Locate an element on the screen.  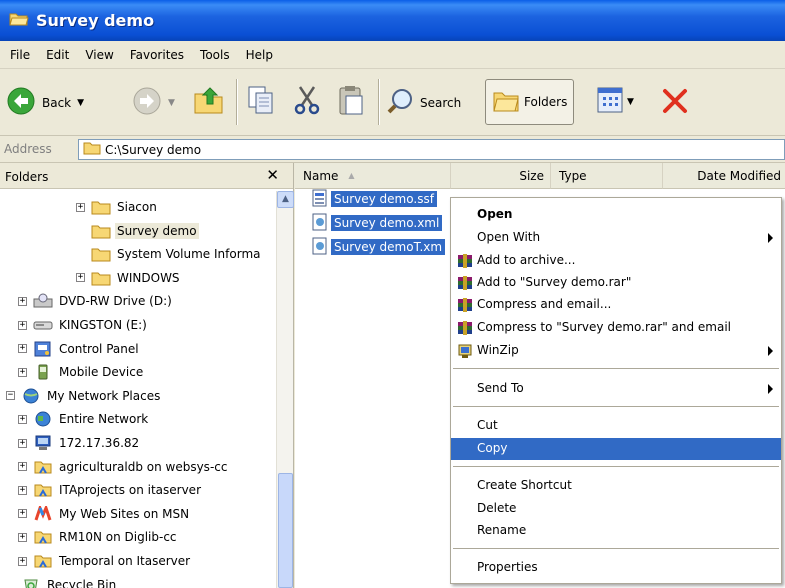
column-date-label: Date Modified is located at coordinates (739, 175).